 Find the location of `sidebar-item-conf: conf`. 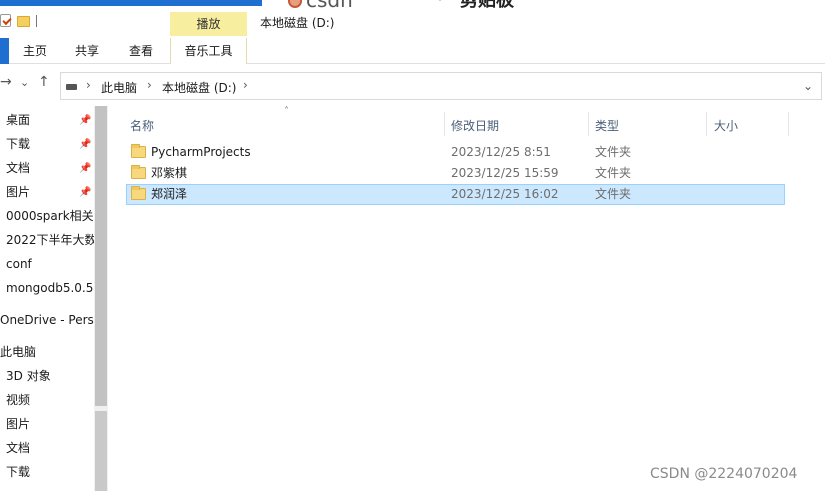

sidebar-item-conf: conf is located at coordinates (19, 264).